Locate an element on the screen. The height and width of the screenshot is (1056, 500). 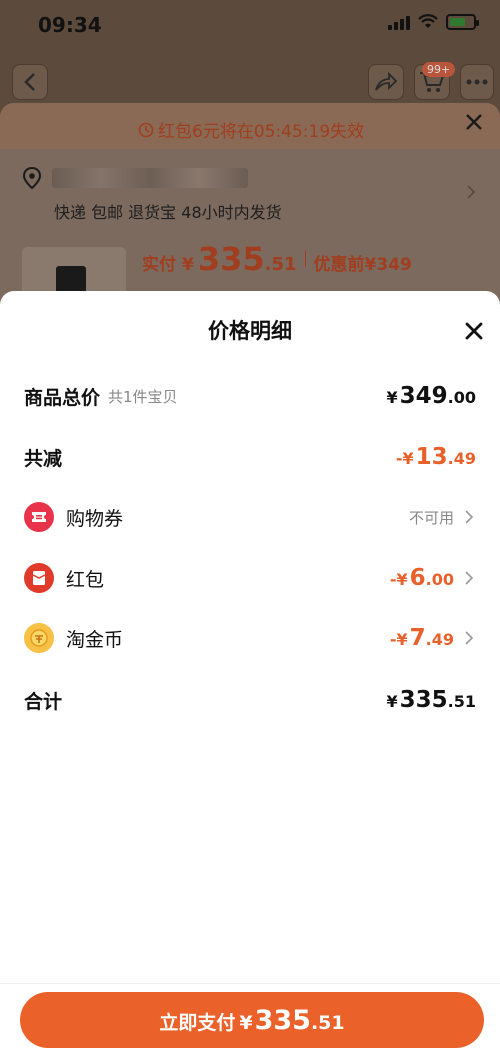
coupon-row: 购物券 不可用 is located at coordinates (250, 517).